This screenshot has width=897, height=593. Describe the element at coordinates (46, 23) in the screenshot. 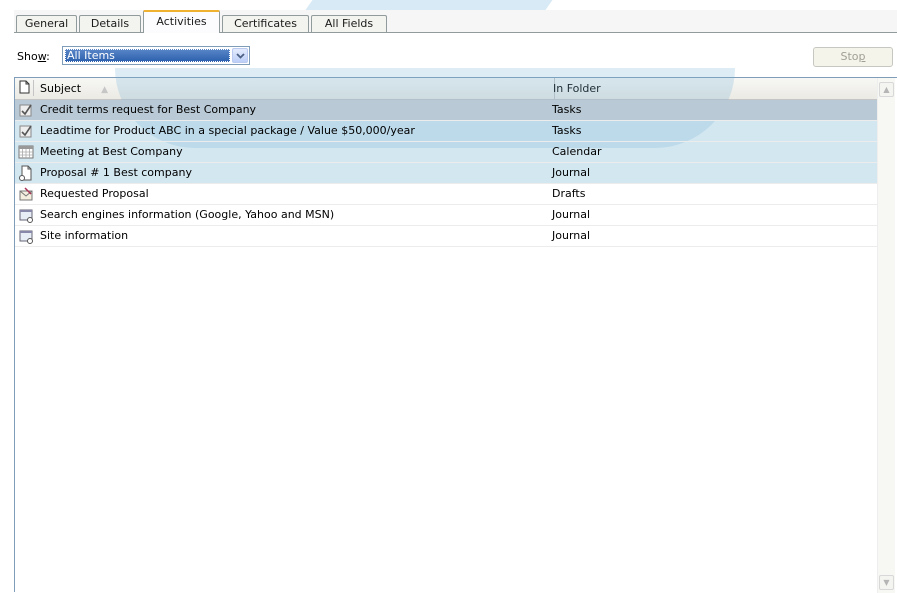

I see `tab-general: General` at that location.